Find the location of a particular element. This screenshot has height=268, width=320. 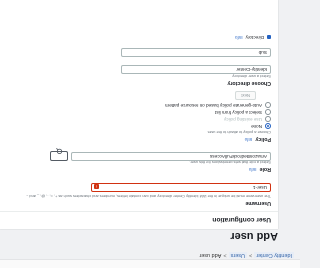

directory-label: Choose directory is located at coordinates (249, 83).